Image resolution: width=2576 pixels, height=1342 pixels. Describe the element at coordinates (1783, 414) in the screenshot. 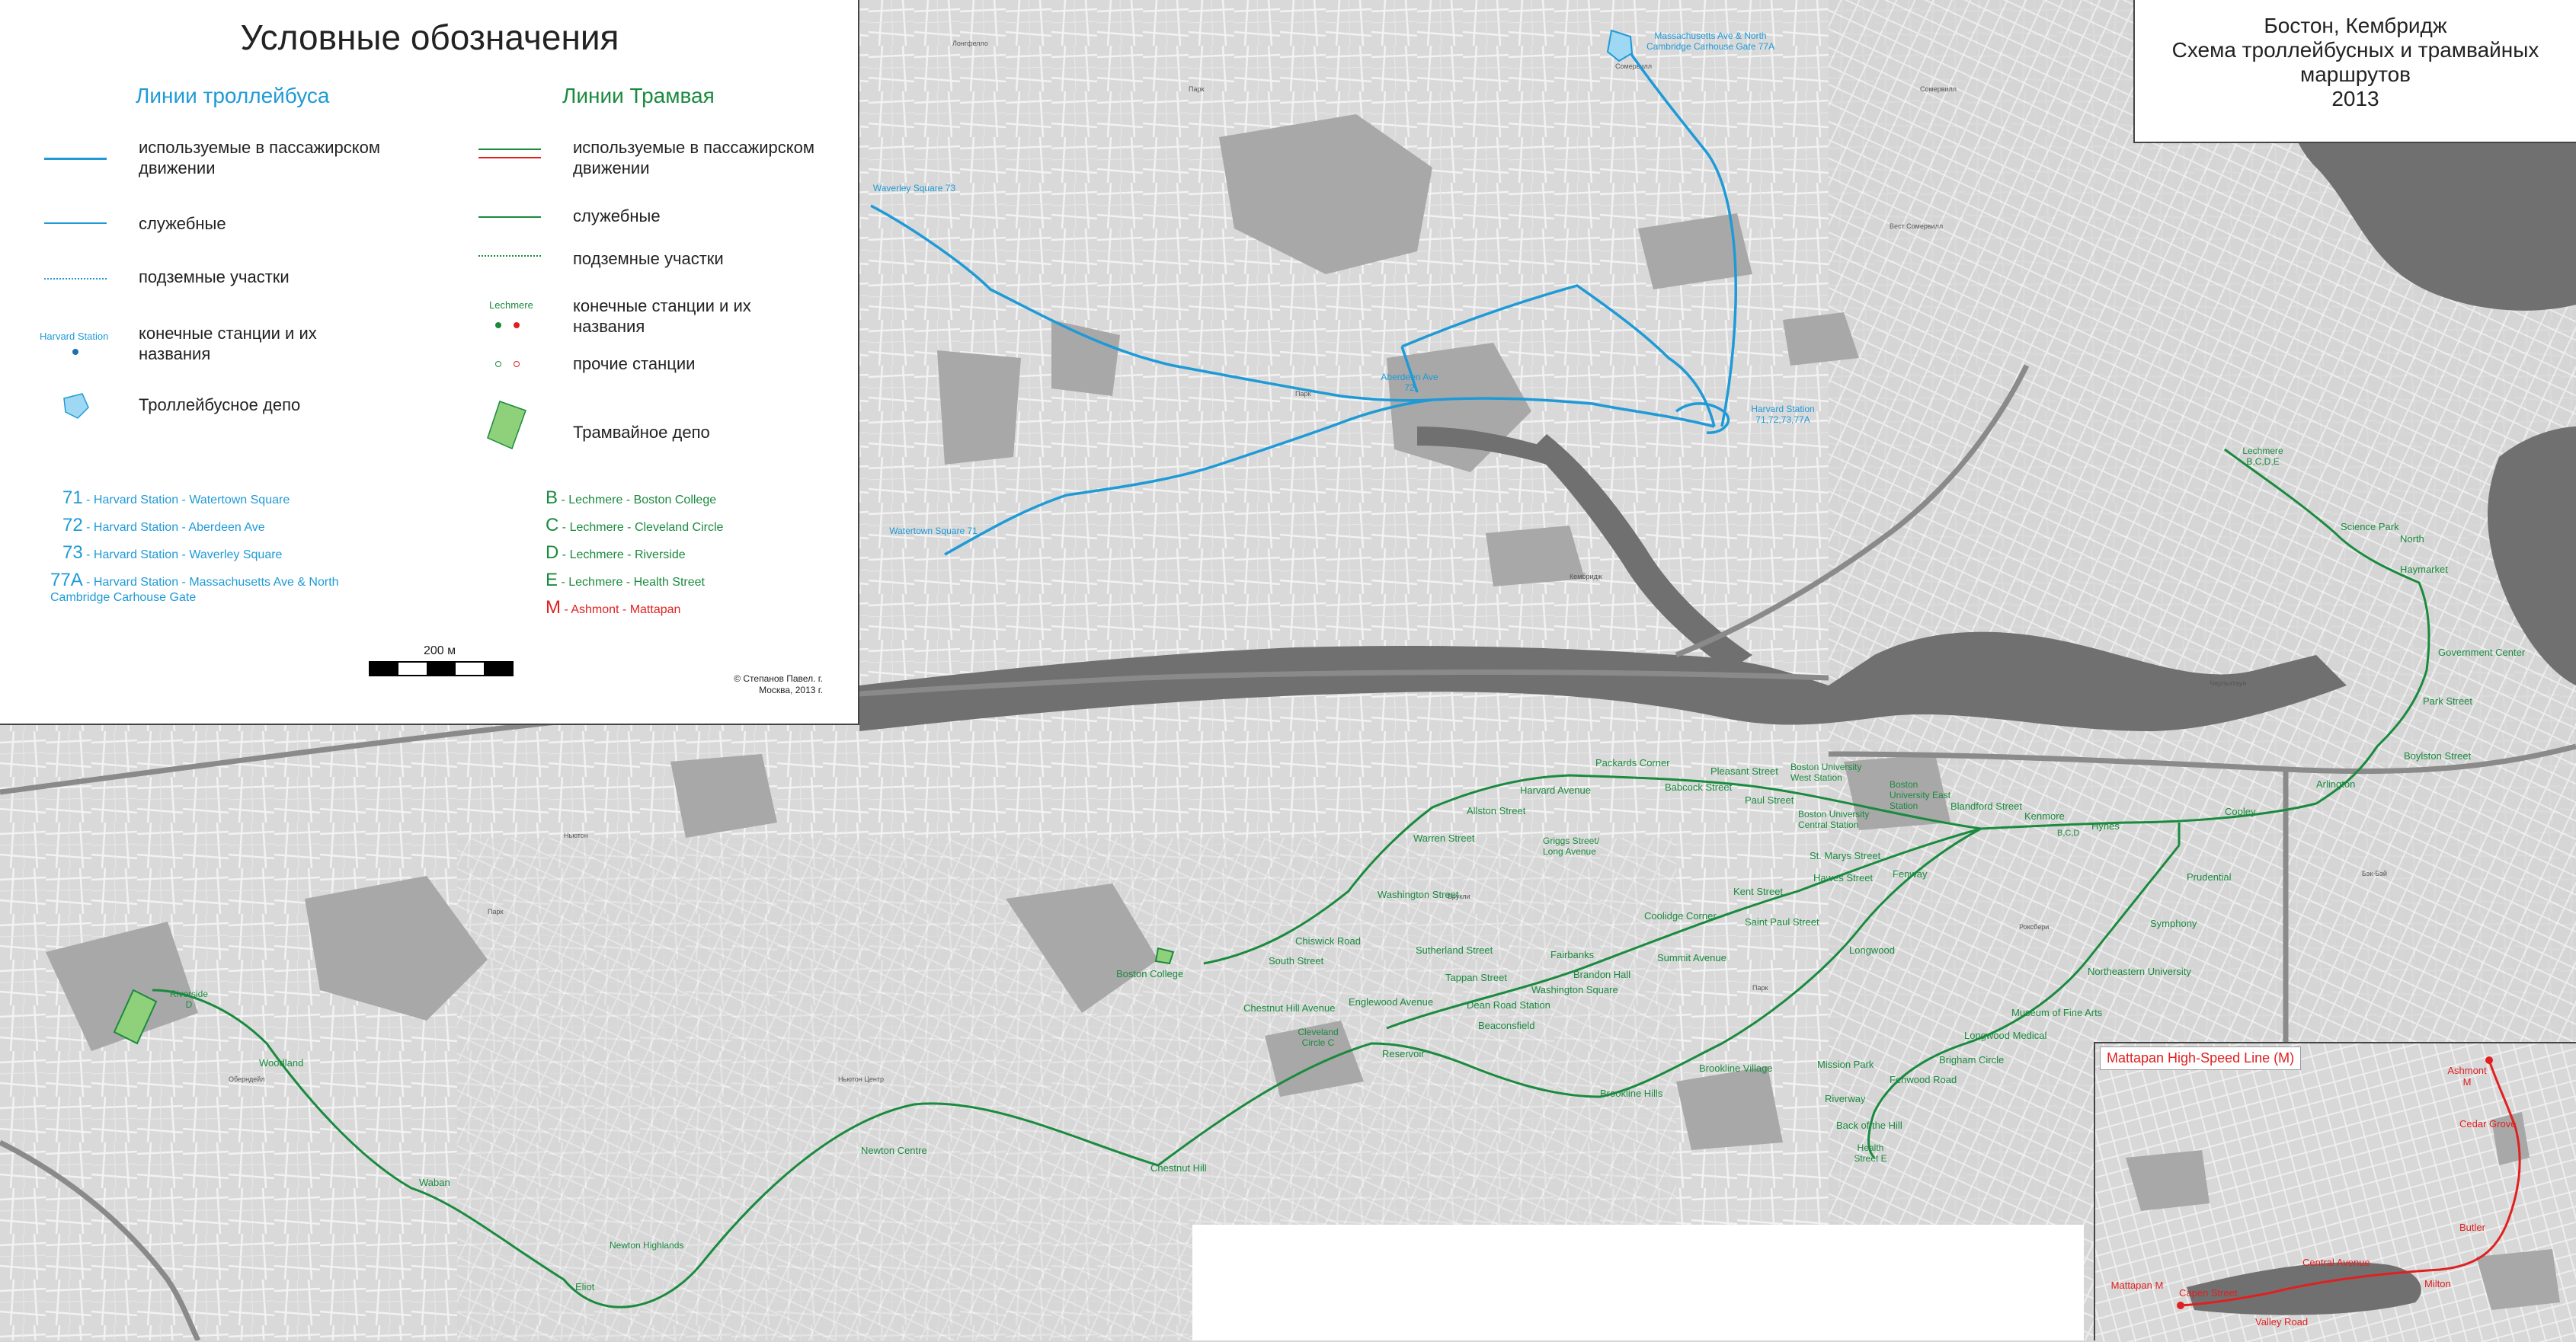

I see `trolley-station-label: Harvard Station 71,72,73,77A` at that location.